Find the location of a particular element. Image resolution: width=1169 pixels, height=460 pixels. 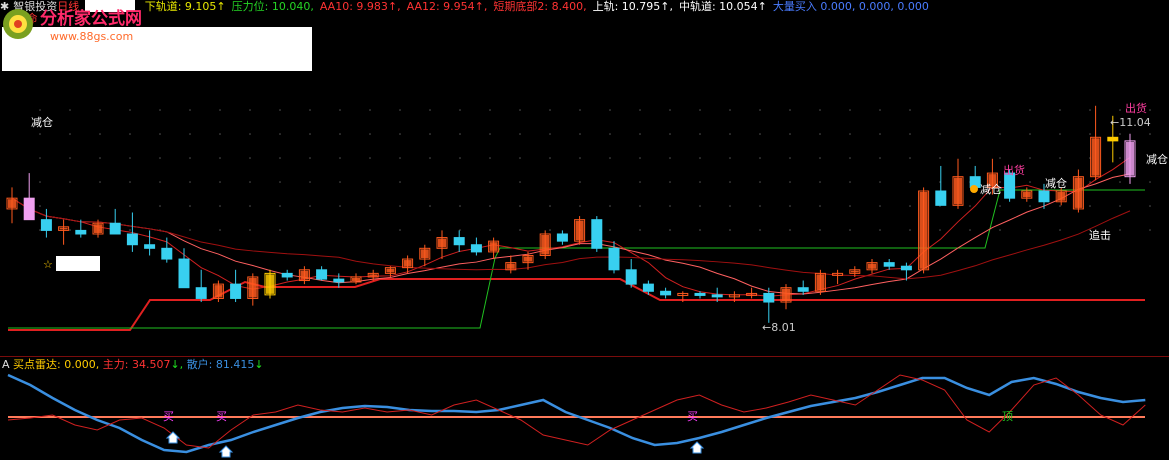

reduce-left-label: 减仓 is located at coordinates (42, 122).